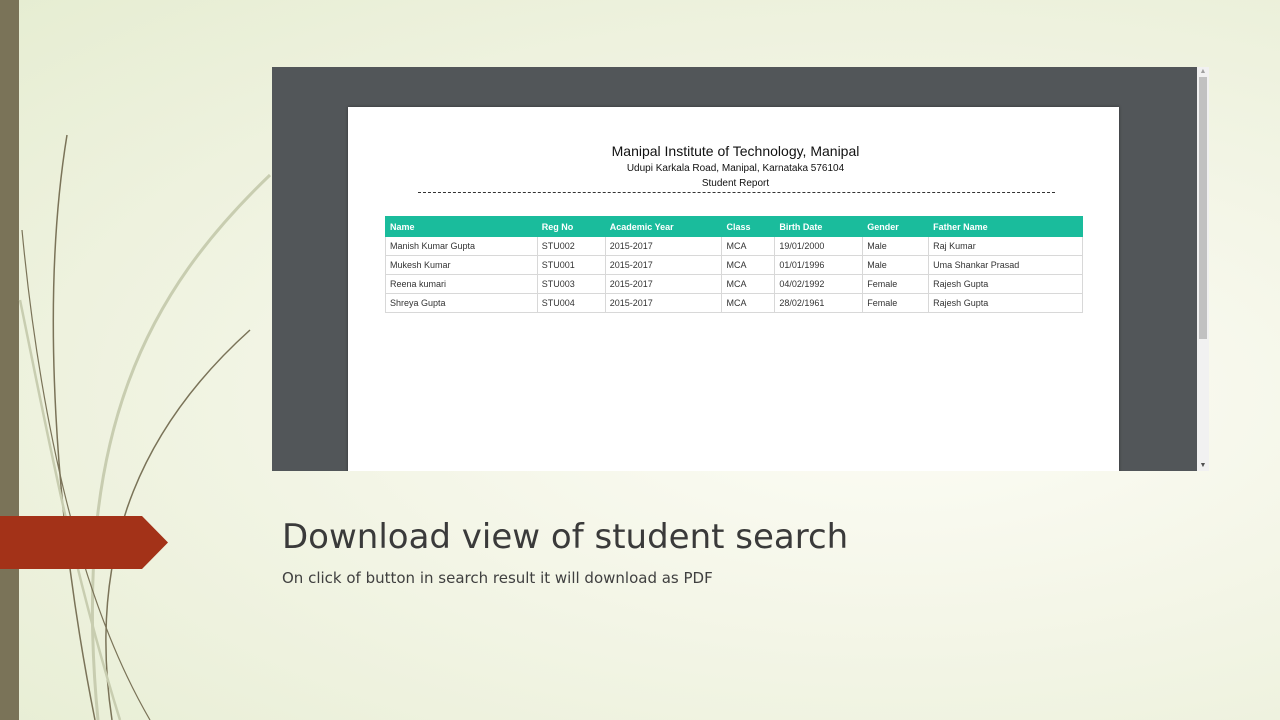 The image size is (1280, 720). I want to click on table-cell: Mukesh Kumar, so click(461, 265).